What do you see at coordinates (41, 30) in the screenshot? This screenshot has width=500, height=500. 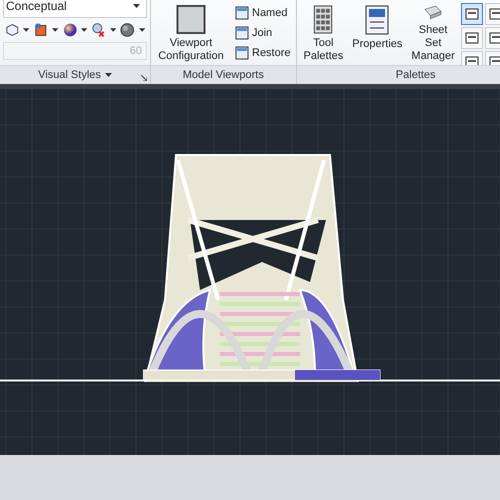 I see `colored-cube-icon` at bounding box center [41, 30].